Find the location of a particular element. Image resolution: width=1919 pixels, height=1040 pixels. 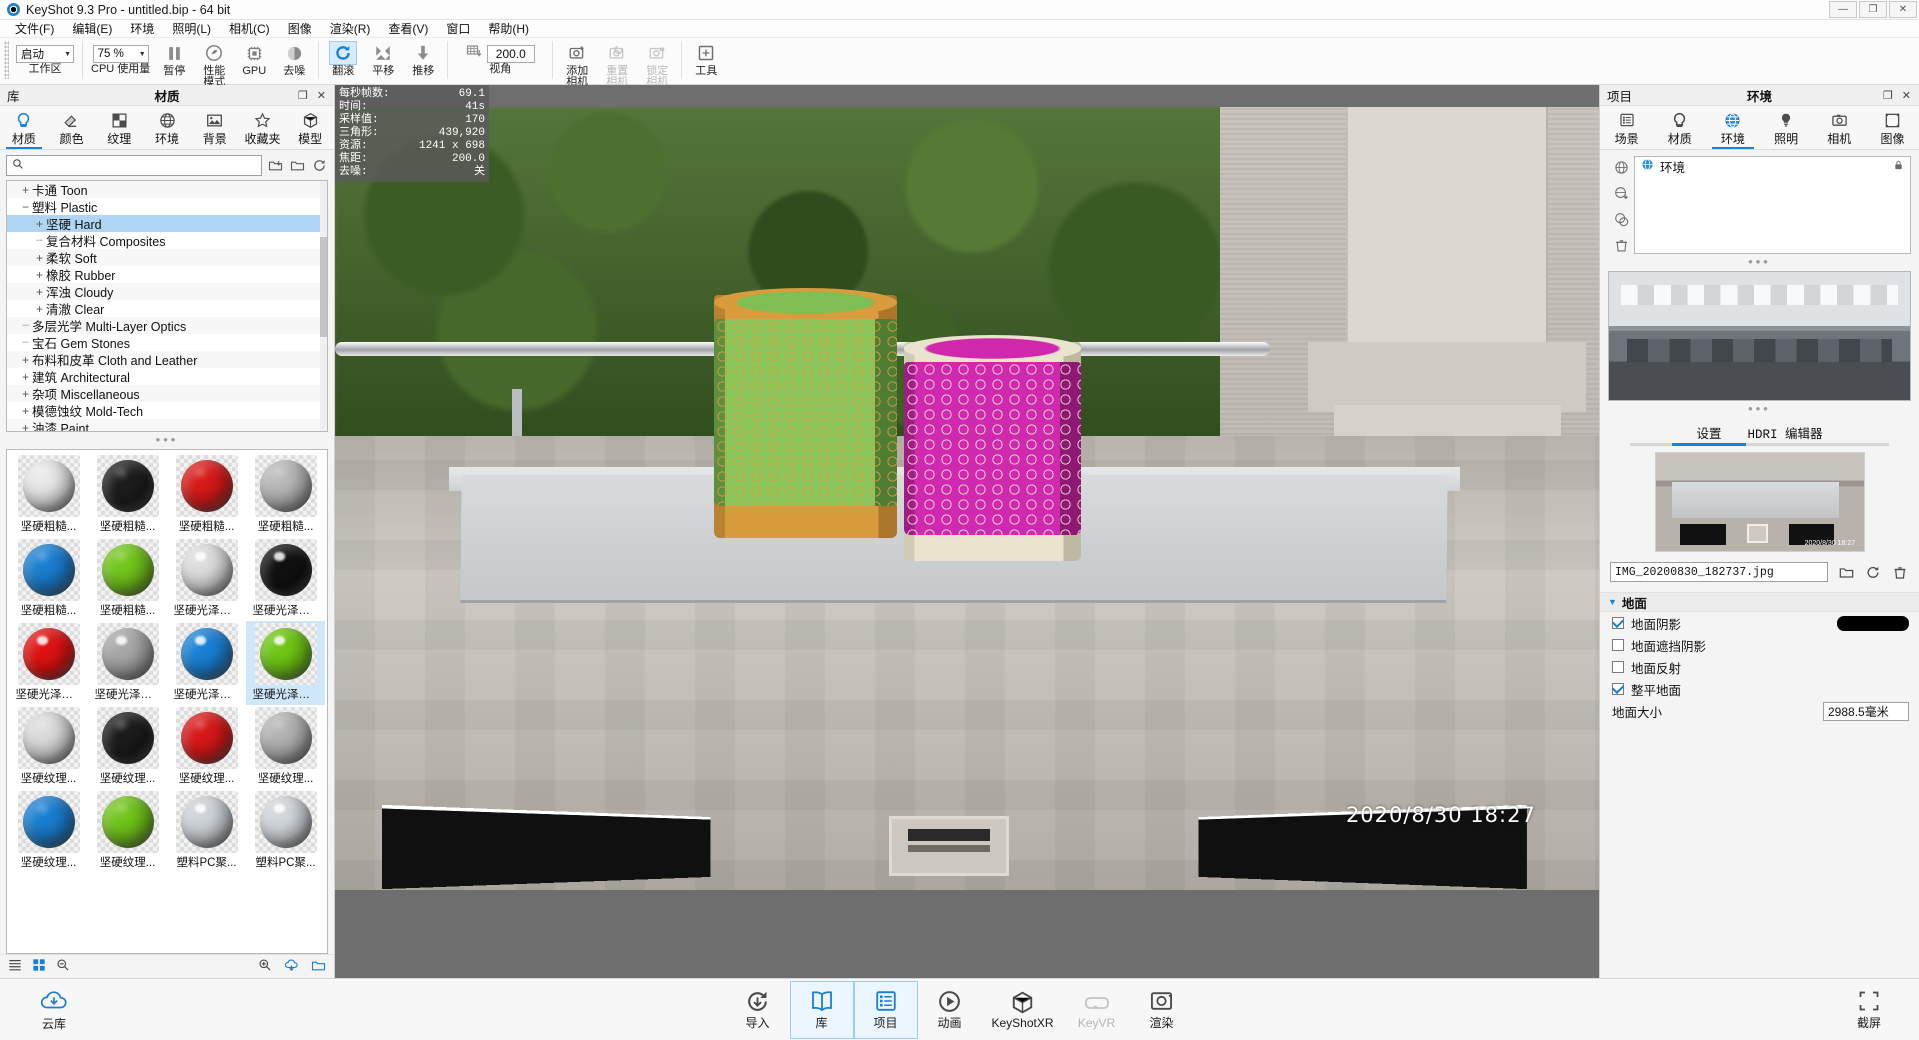

library-search-box is located at coordinates (134, 165).